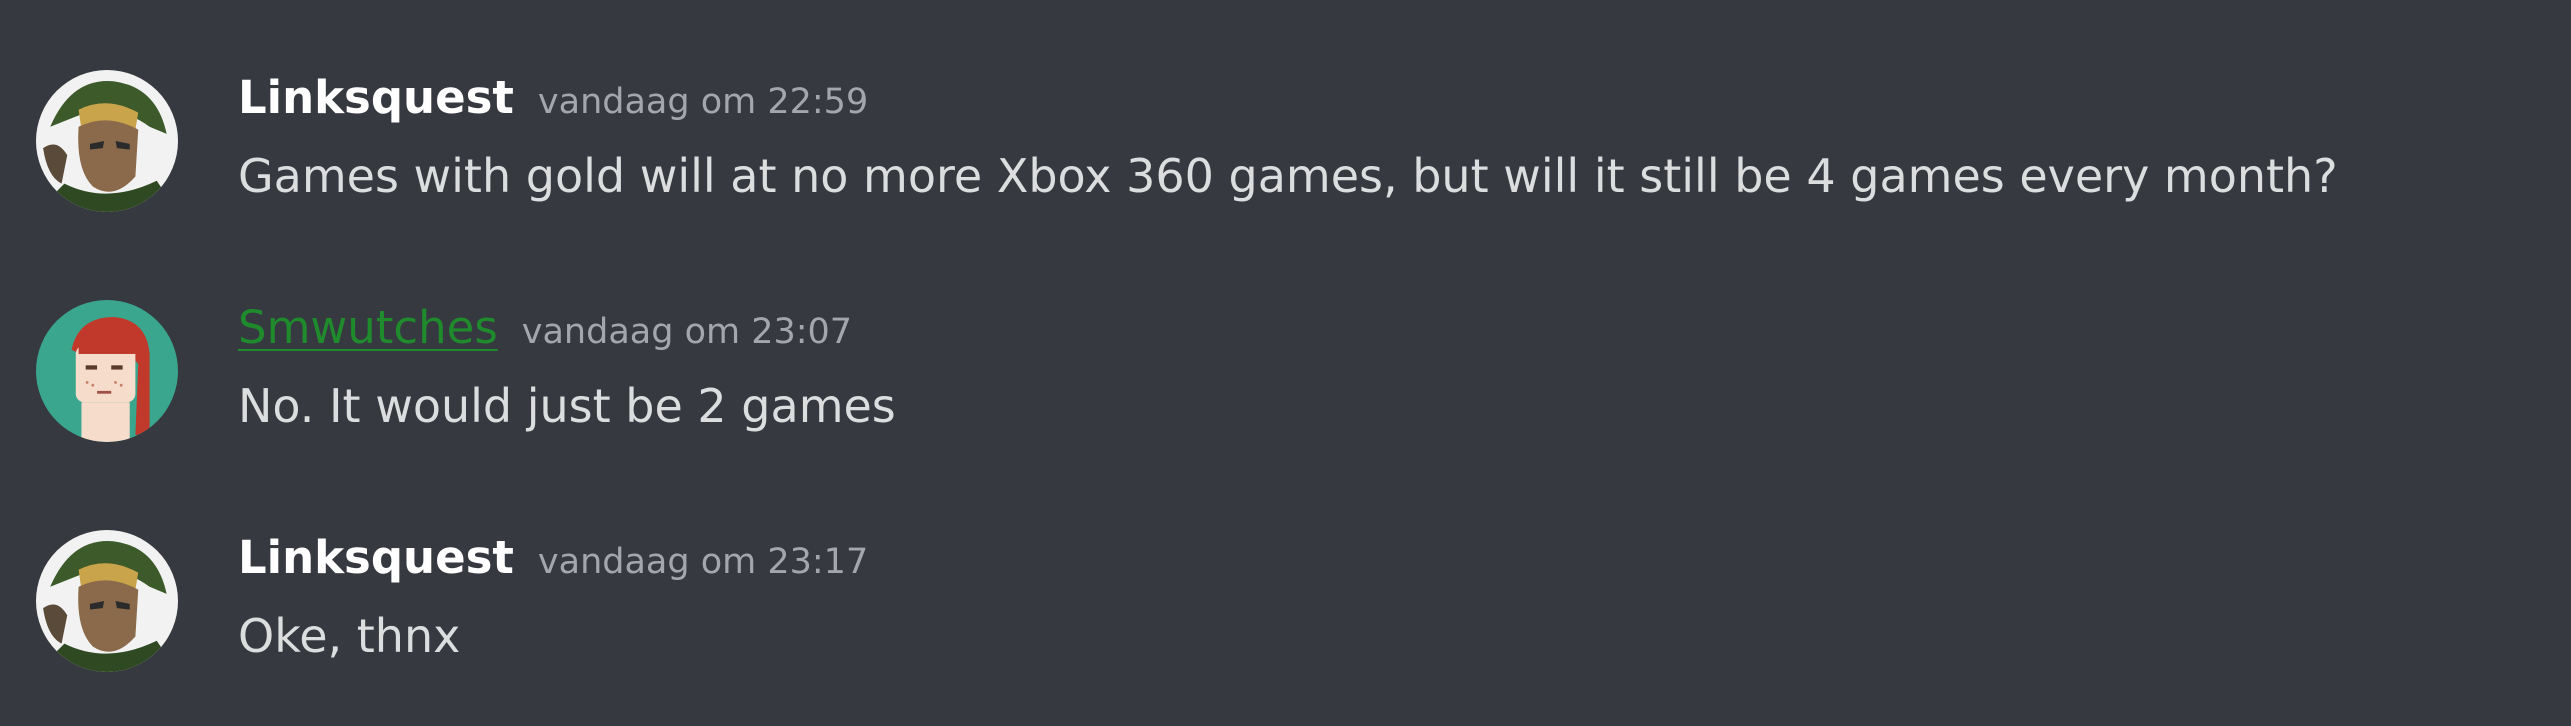  What do you see at coordinates (703, 562) in the screenshot?
I see `timestamp: vandaag om 23:17` at bounding box center [703, 562].